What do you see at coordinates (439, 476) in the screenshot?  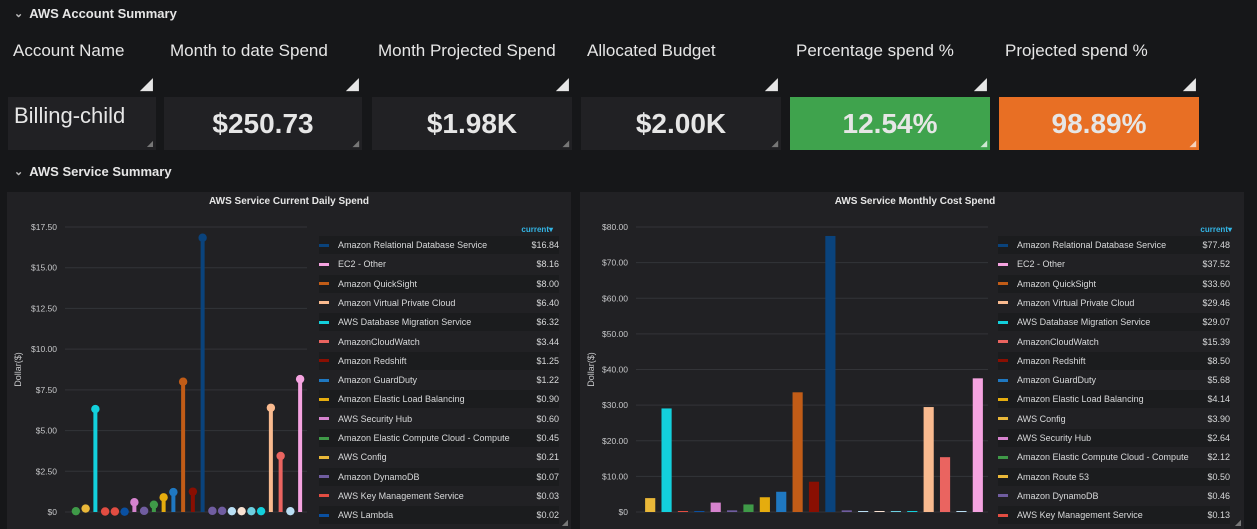 I see `legend-item: Amazon DynamoDB $0.07` at bounding box center [439, 476].